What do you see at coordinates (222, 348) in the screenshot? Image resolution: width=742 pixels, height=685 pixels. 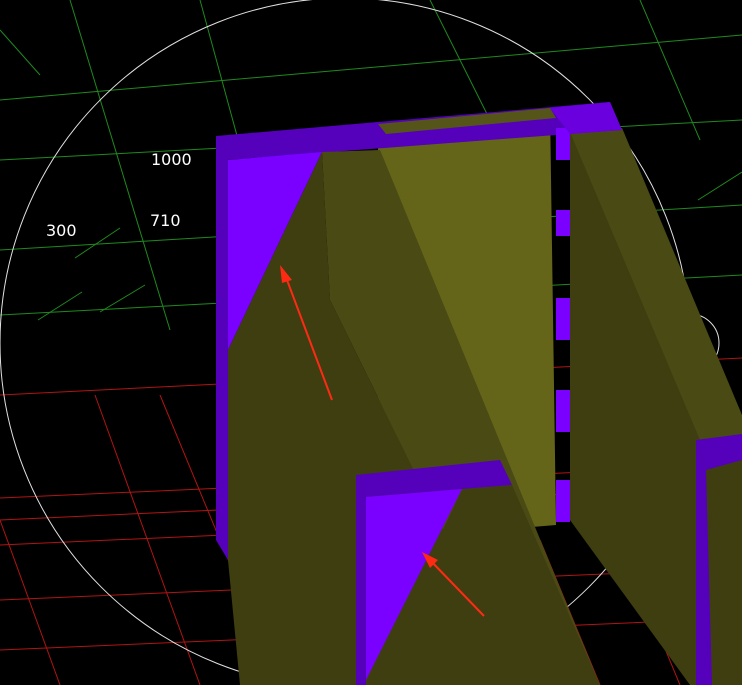 I see `left-post` at bounding box center [222, 348].